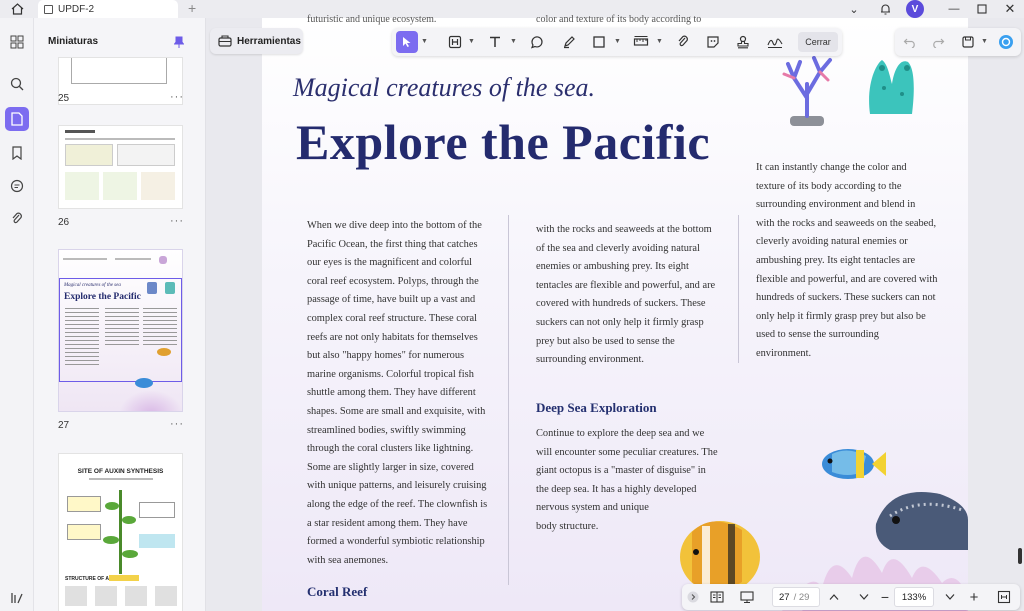 The width and height of the screenshot is (1024, 611). I want to click on page-number-input: 27 / 29, so click(796, 597).